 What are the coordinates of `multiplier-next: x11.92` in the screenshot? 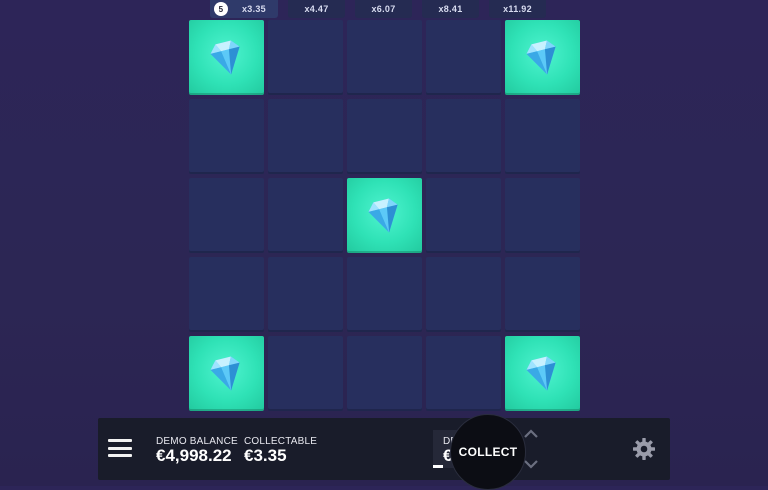 It's located at (517, 9).